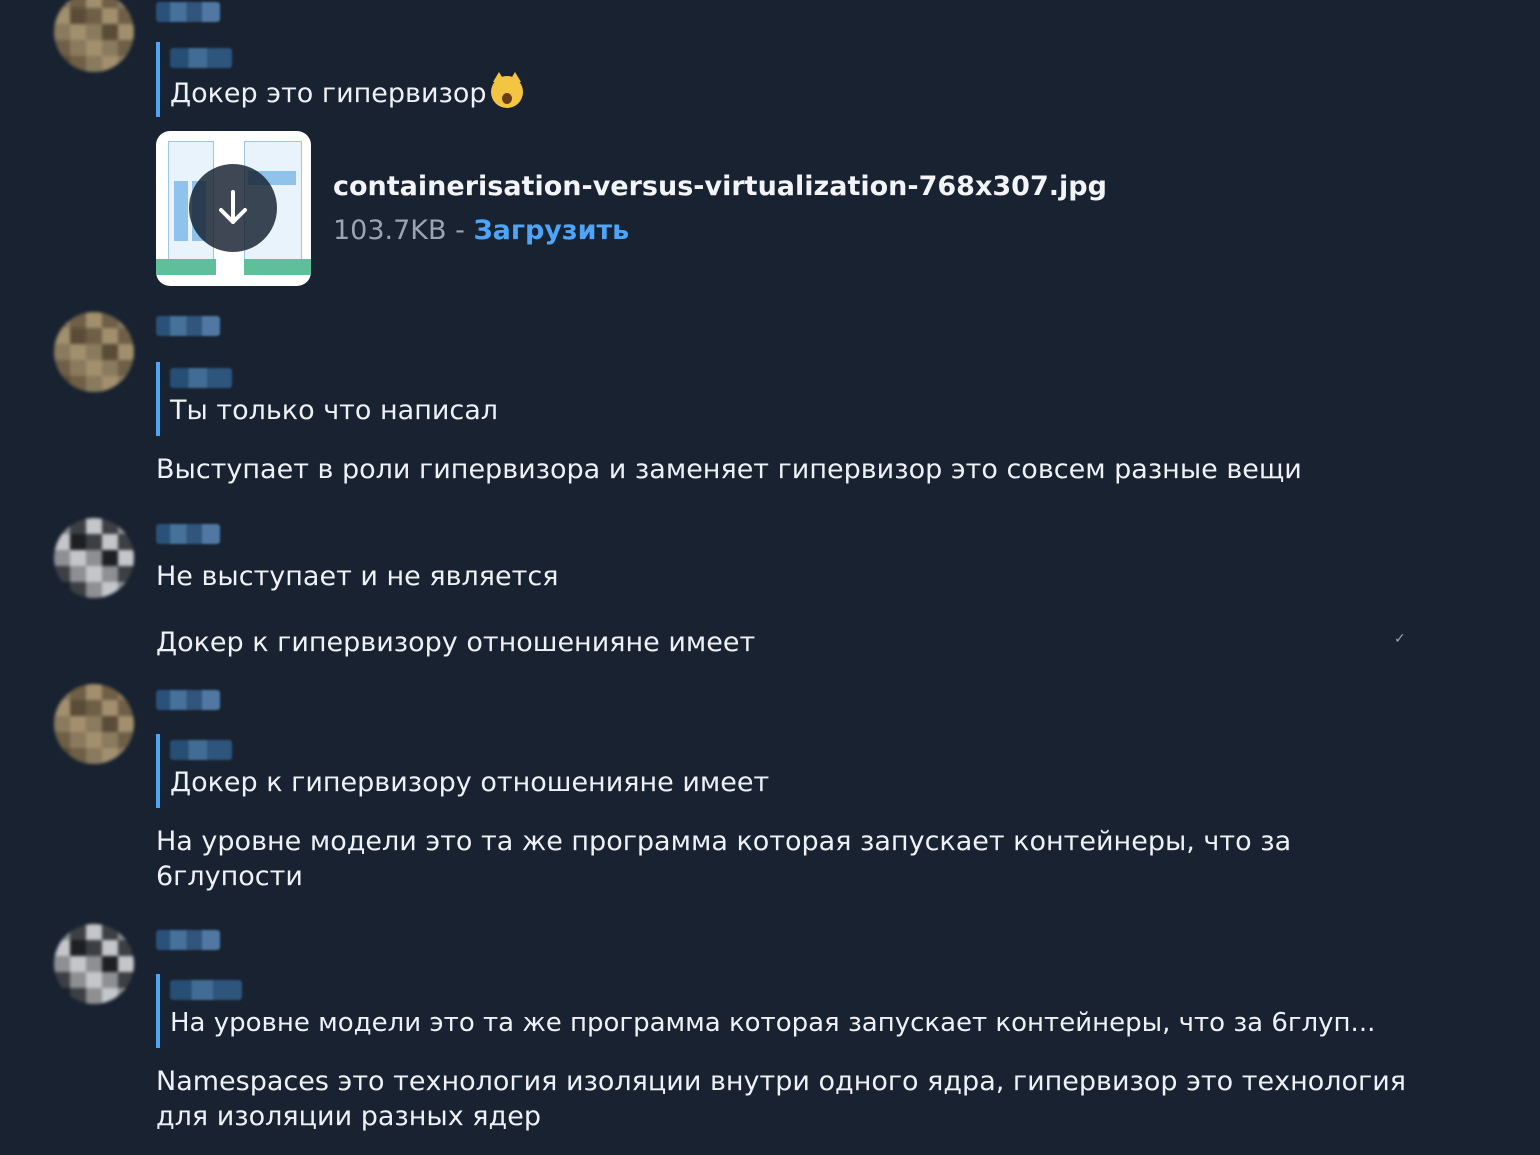  Describe the element at coordinates (506, 90) in the screenshot. I see `scream-cat-emoji-icon` at that location.